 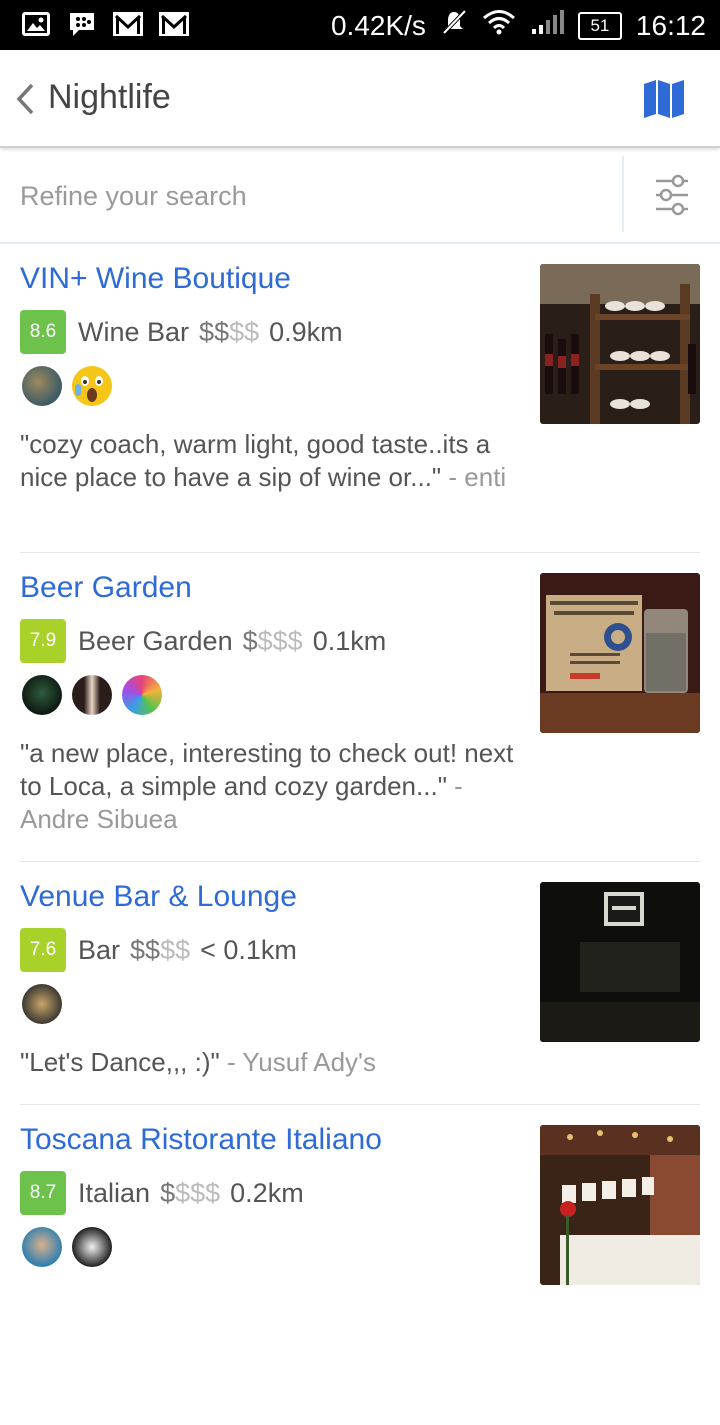 What do you see at coordinates (99, 949) in the screenshot?
I see `venue-category: Bar` at bounding box center [99, 949].